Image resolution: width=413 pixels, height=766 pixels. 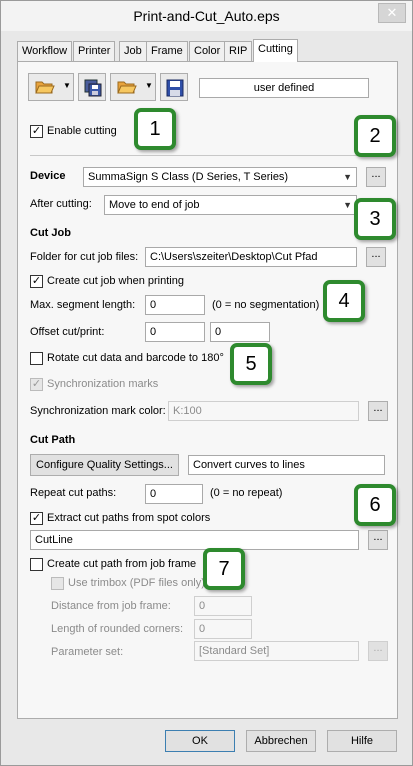 I want to click on callout-badge-7: 7, so click(x=224, y=569).